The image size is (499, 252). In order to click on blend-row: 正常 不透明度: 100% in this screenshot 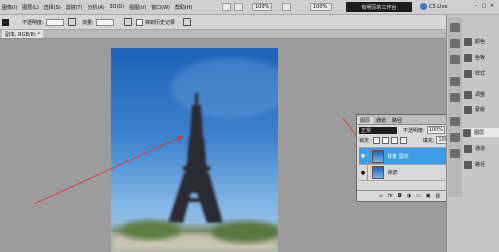, I will do `click(402, 130)`.